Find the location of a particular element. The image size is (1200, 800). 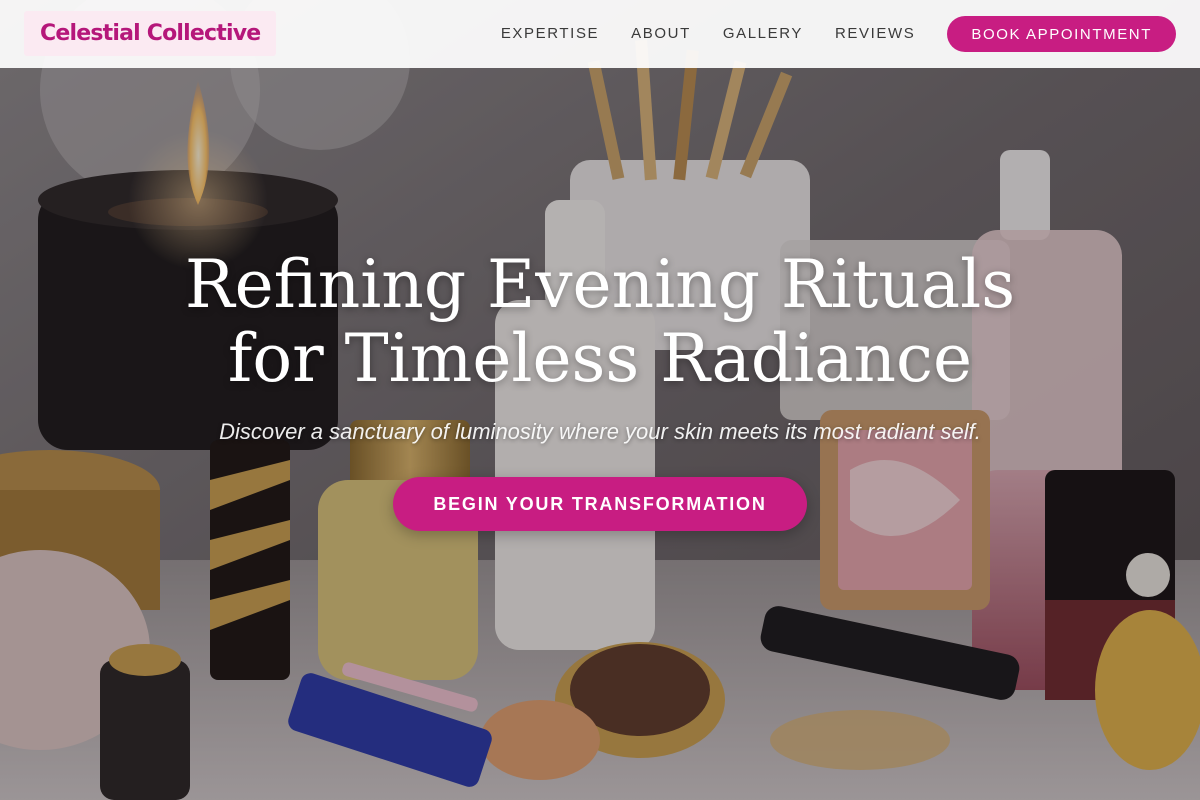

hero-title-line-2: for Timeless Radiance is located at coordinates (600, 358).